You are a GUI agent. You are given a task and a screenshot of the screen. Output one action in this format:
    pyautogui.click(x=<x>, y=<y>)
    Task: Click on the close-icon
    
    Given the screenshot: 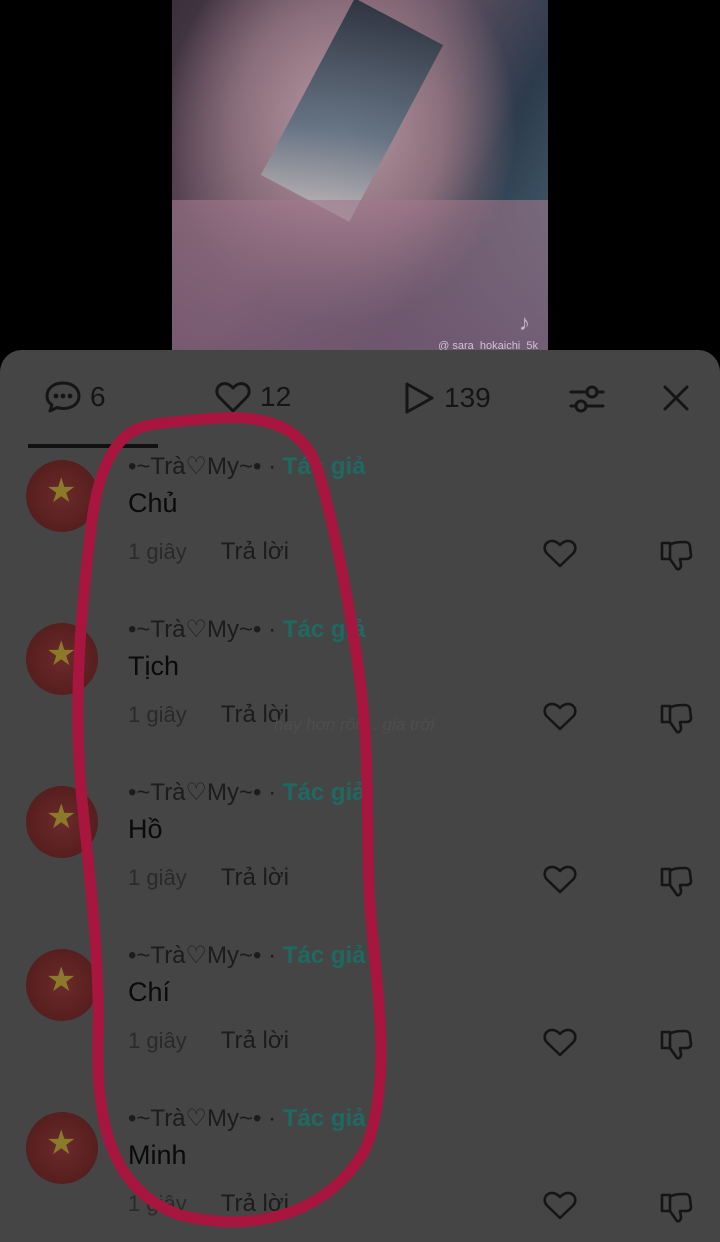 What is the action you would take?
    pyautogui.click(x=676, y=398)
    